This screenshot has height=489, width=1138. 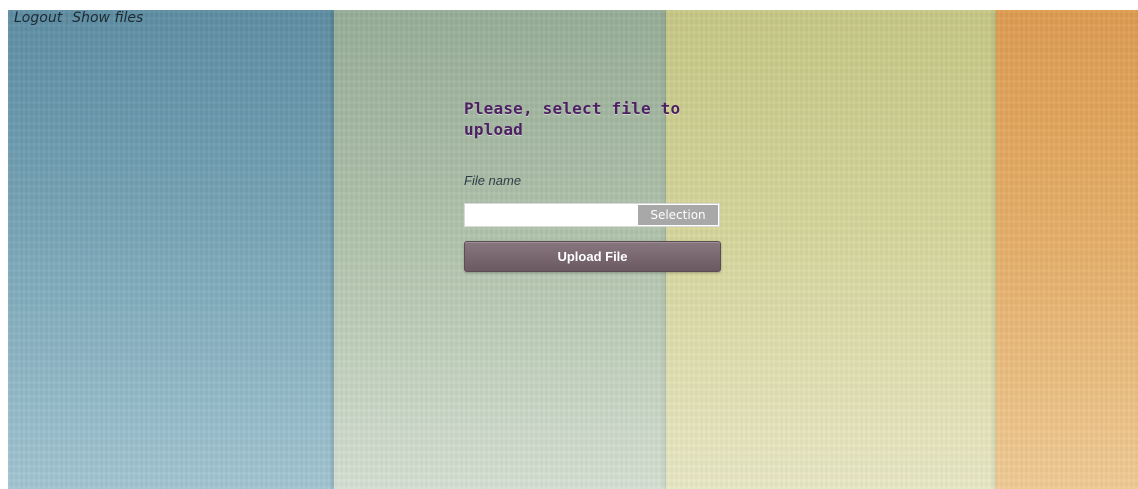 What do you see at coordinates (107, 18) in the screenshot?
I see `show-files-link: Show files` at bounding box center [107, 18].